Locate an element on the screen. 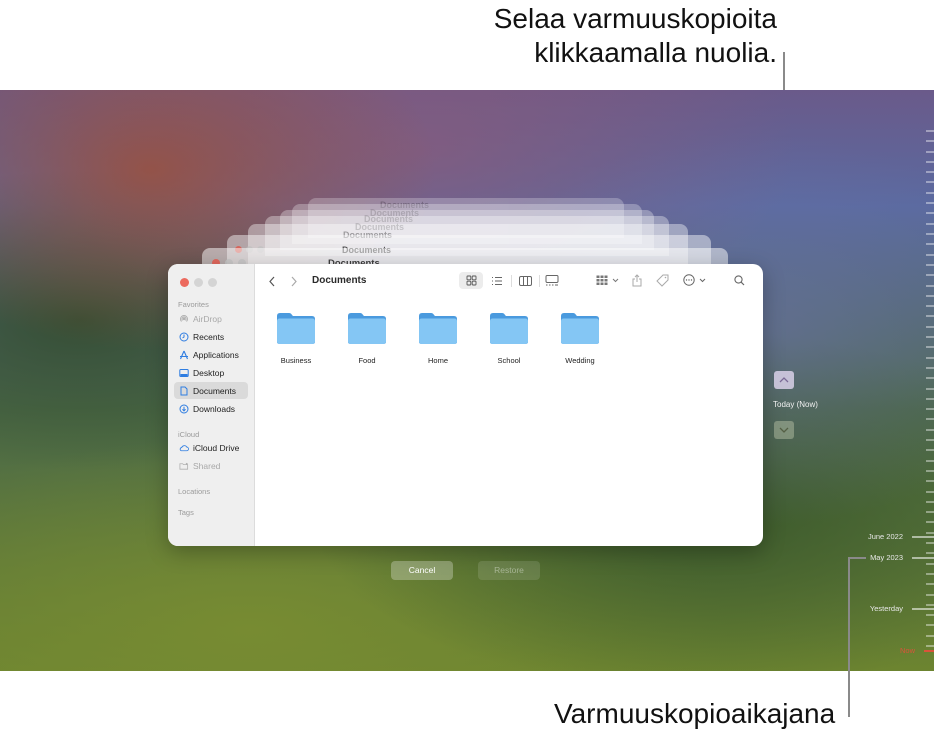 This screenshot has height=737, width=934. restore-button: Restore is located at coordinates (509, 570).